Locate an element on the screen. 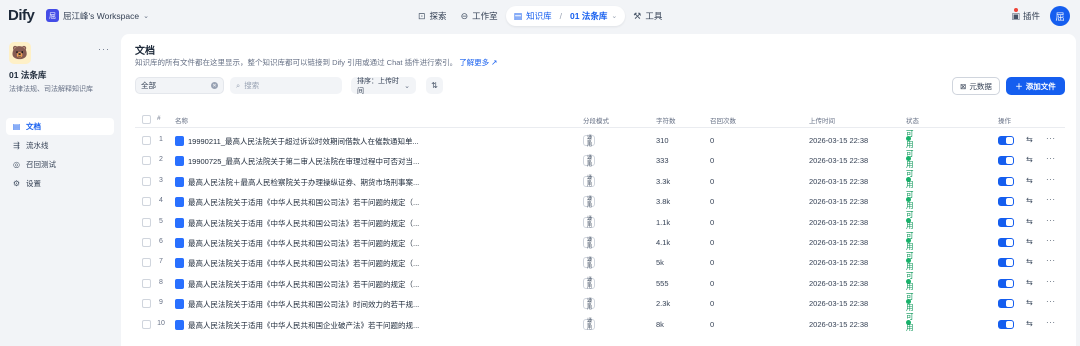 The image size is (1080, 346). nav-studio-label: 工作室 is located at coordinates (485, 16).